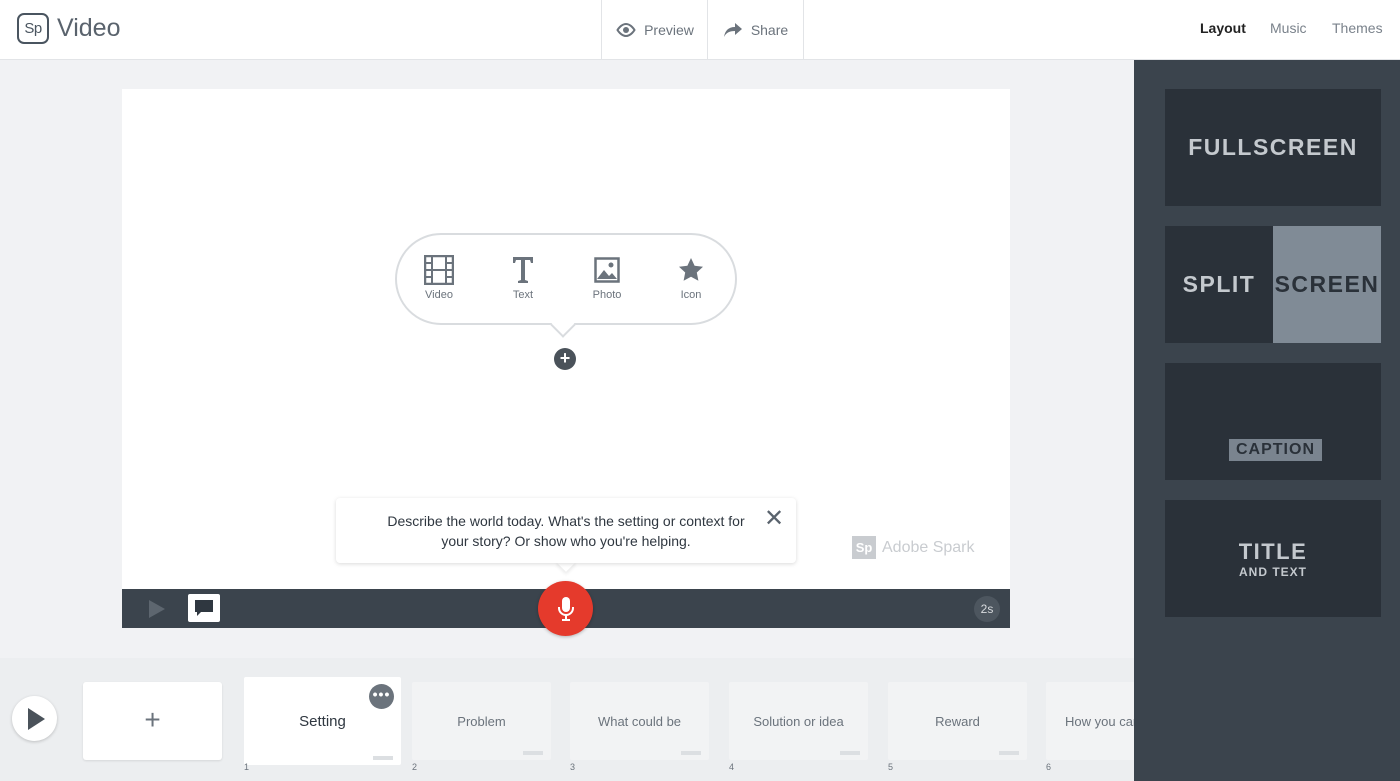 This screenshot has width=1400, height=781. What do you see at coordinates (1273, 571) in the screenshot?
I see `layout-title-sub-label: AND TEXT` at bounding box center [1273, 571].